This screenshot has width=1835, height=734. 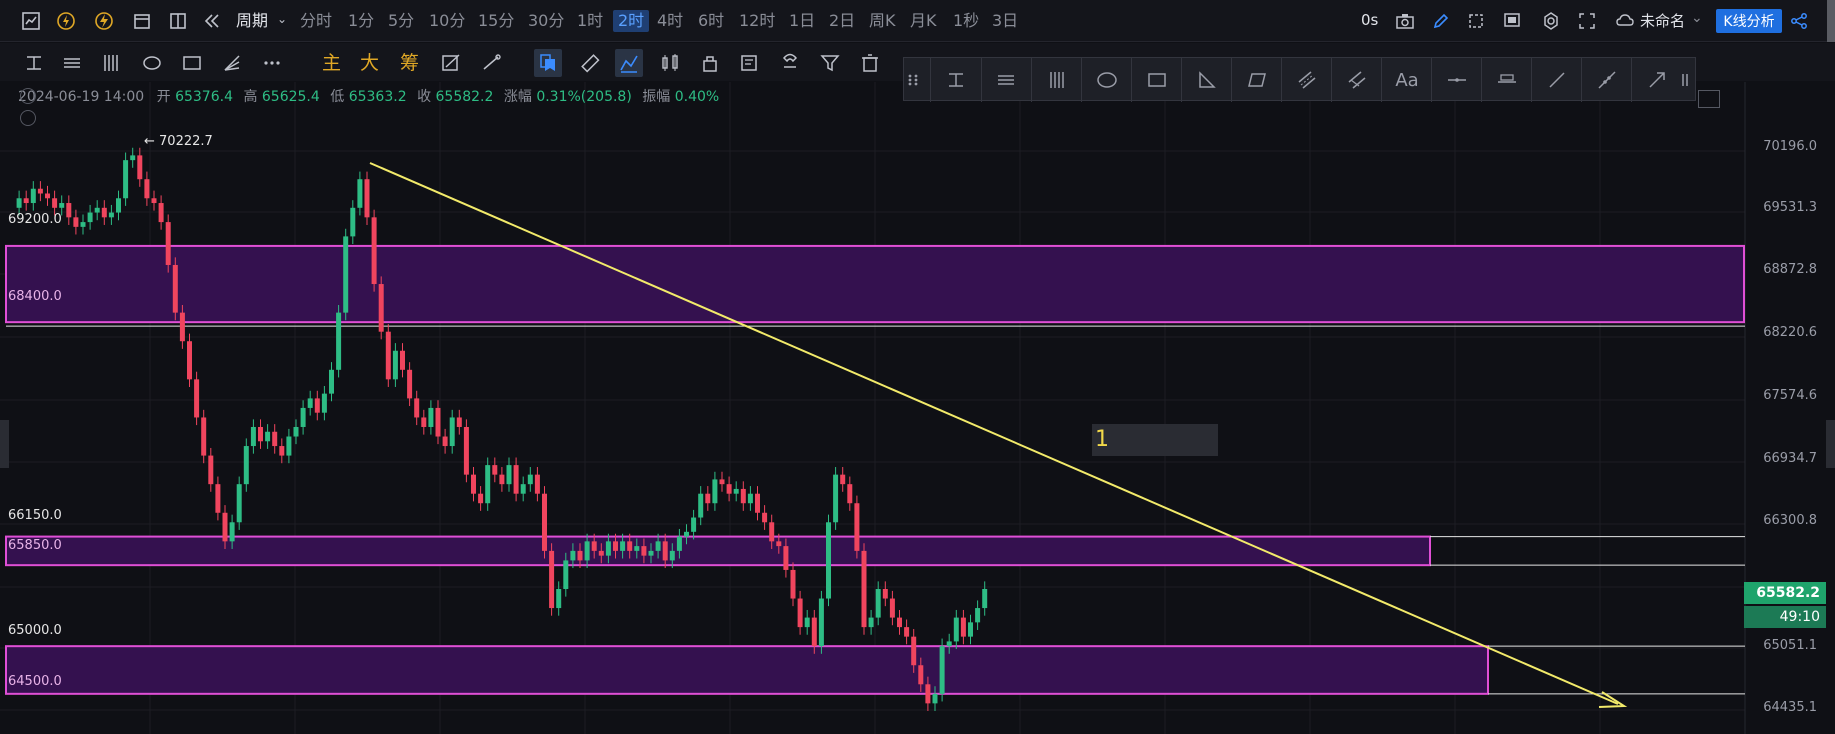 I want to click on crop-icon, so click(x=1476, y=21).